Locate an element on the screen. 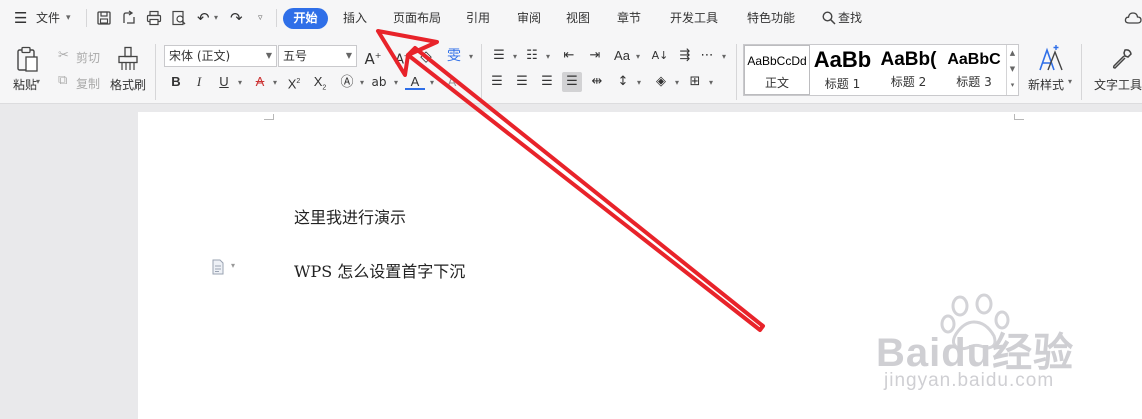 Image resolution: width=1142 pixels, height=419 pixels. file-menu: 文件 is located at coordinates (48, 18).